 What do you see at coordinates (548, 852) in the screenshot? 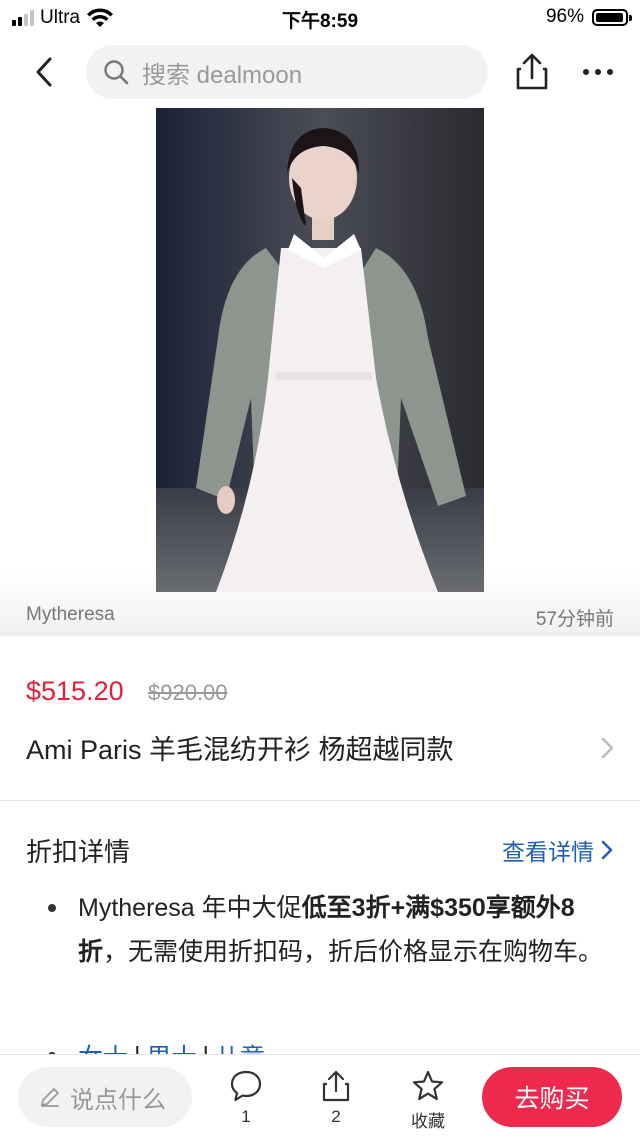
I see `view-details-label: 查看详情` at bounding box center [548, 852].